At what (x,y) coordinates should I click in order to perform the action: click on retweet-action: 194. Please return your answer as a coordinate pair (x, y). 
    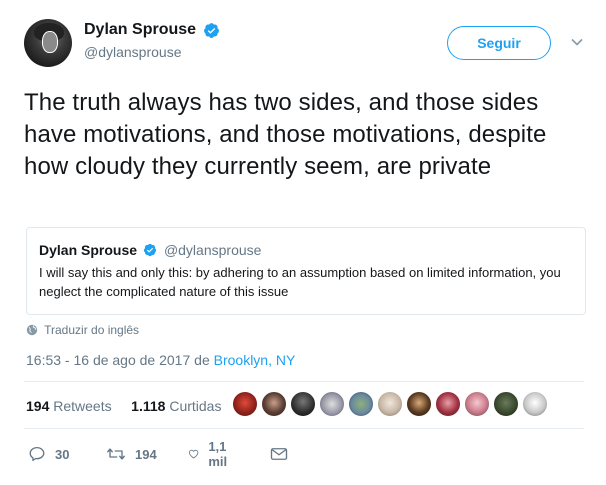
    Looking at the image, I should click on (131, 454).